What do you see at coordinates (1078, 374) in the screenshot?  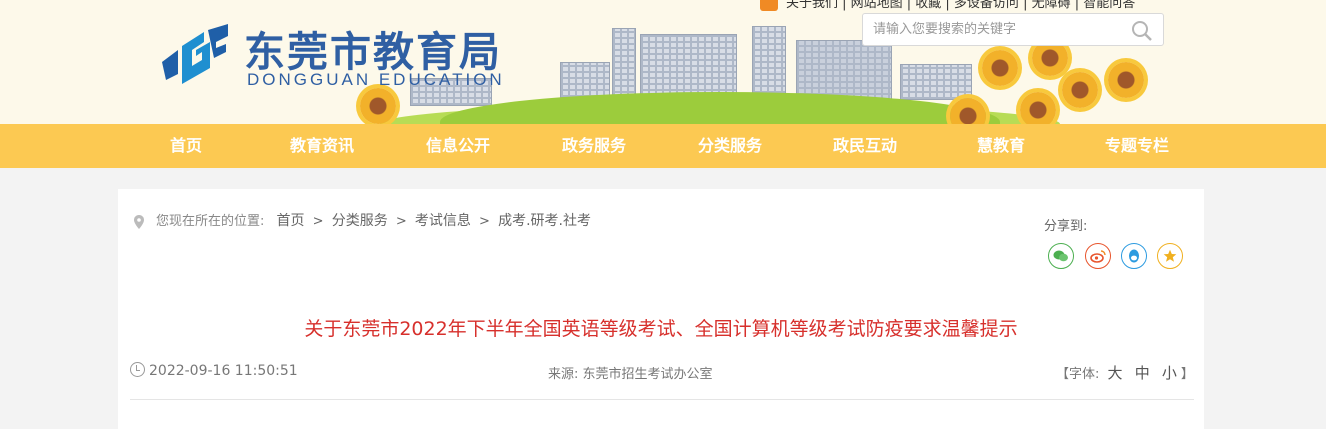 I see `font-size-label: 【字体:` at bounding box center [1078, 374].